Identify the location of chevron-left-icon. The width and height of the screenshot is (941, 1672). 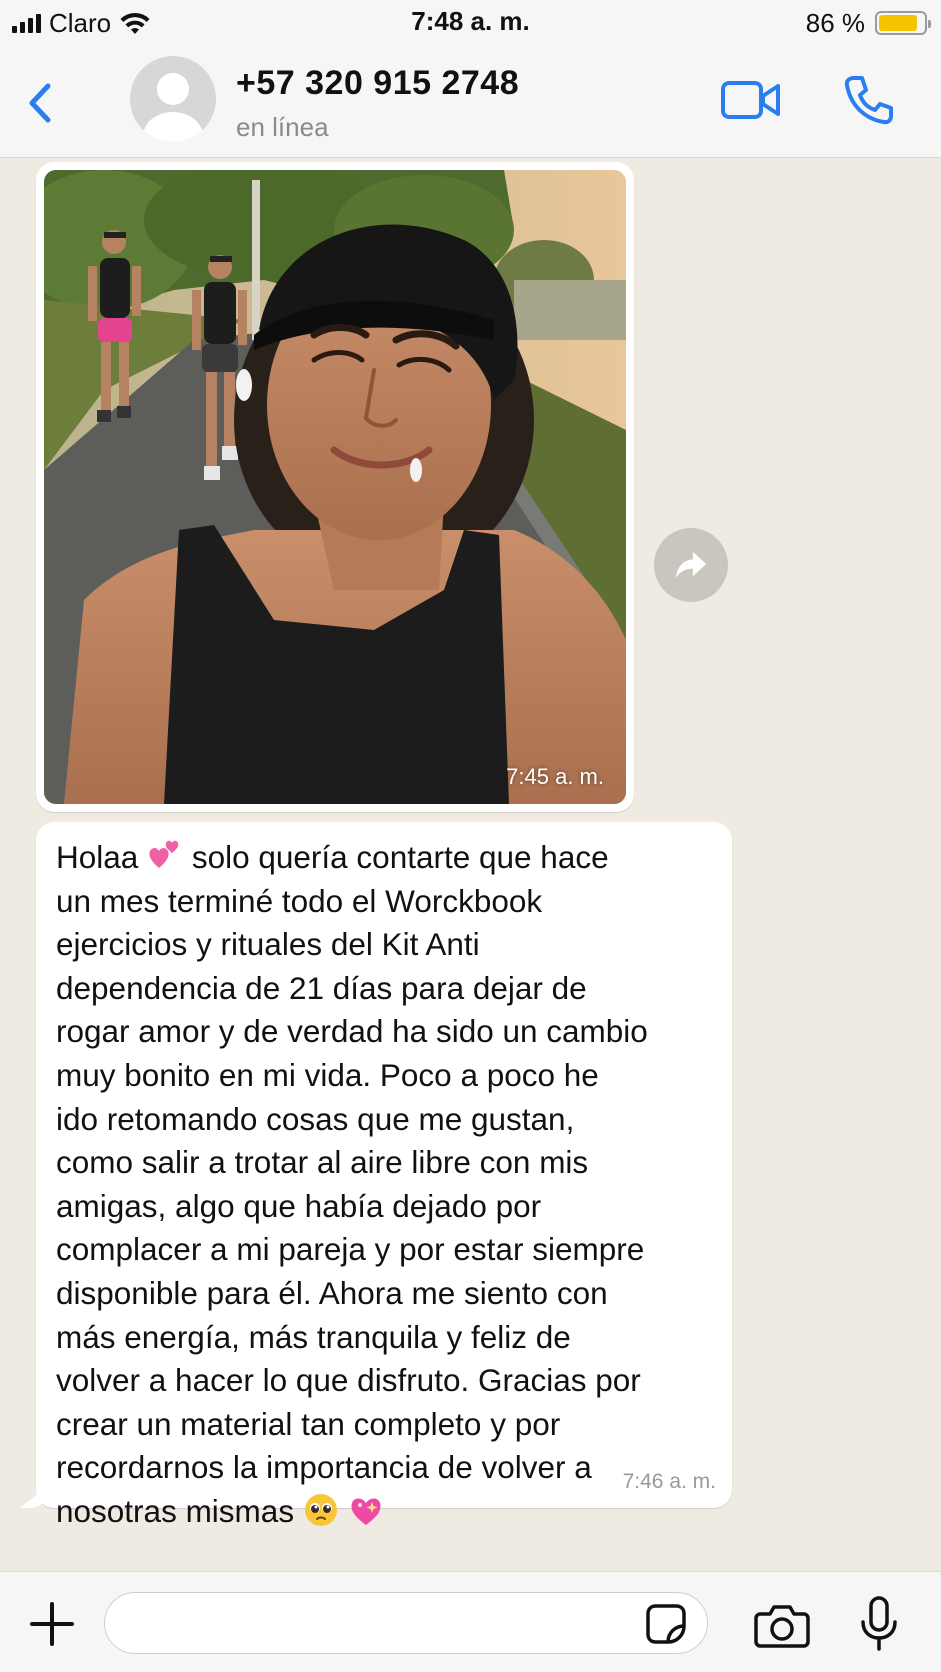
(40, 103).